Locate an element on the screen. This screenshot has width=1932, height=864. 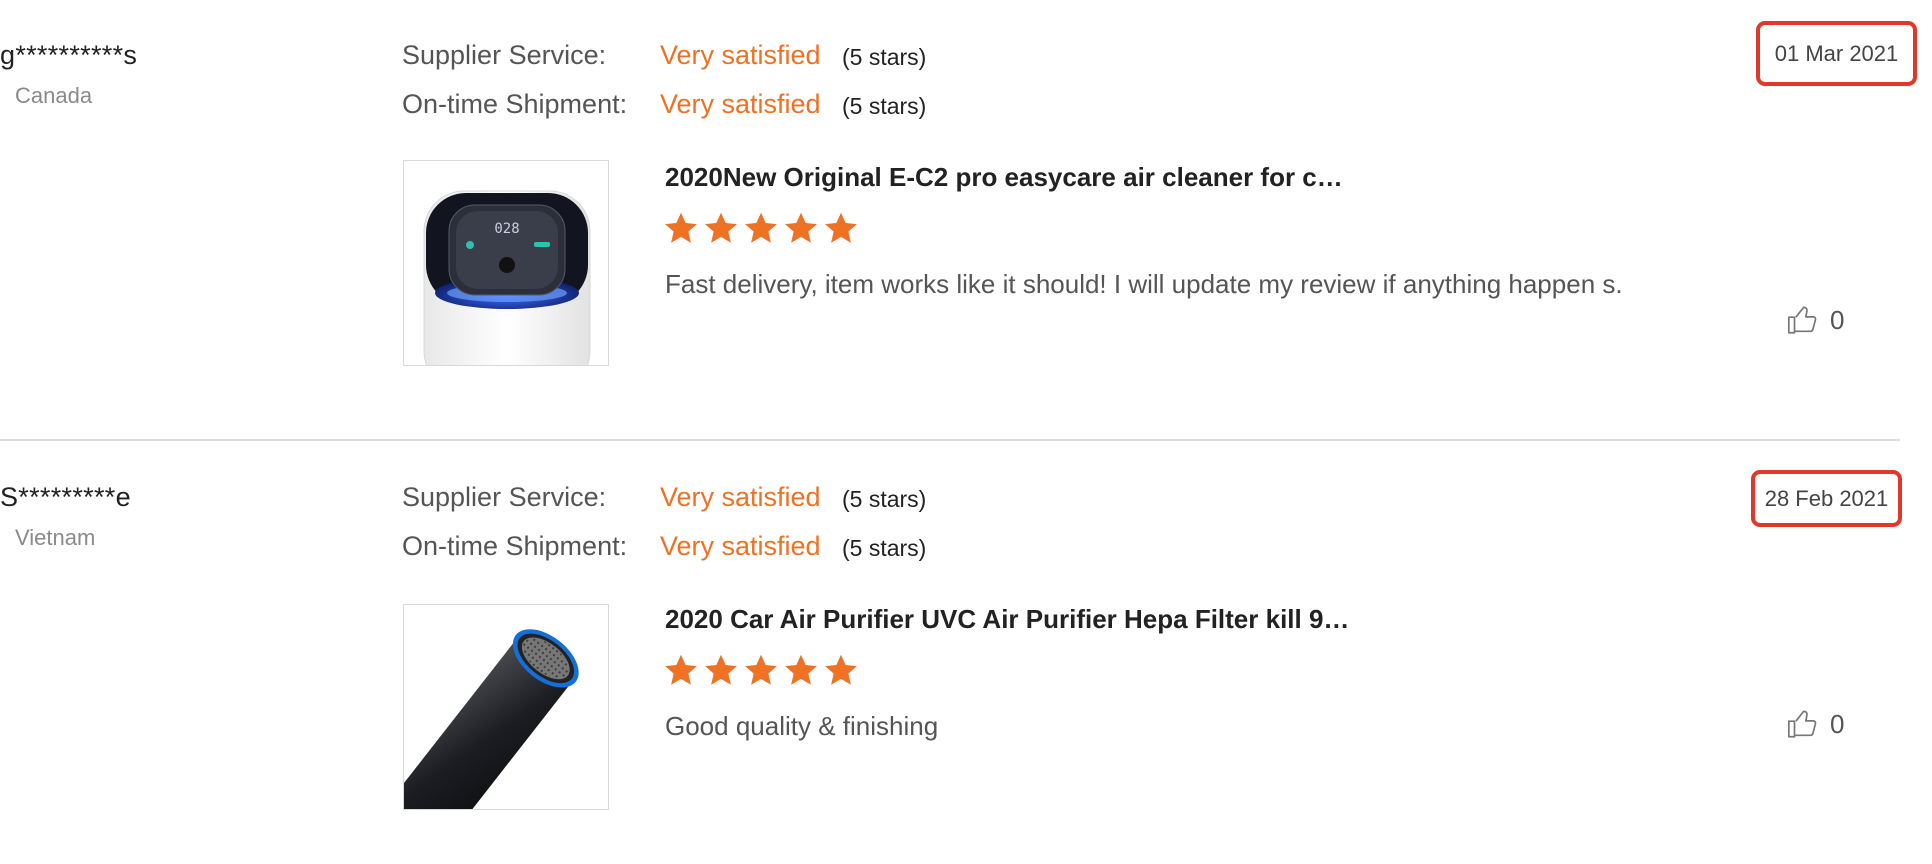
buyer-country: Canada is located at coordinates (54, 95).